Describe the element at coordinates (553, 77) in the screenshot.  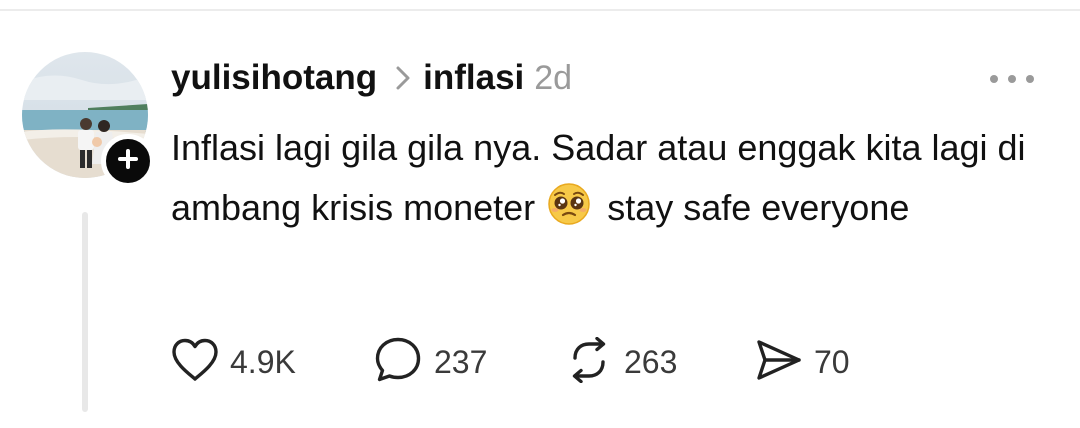
I see `post-time: 2d` at that location.